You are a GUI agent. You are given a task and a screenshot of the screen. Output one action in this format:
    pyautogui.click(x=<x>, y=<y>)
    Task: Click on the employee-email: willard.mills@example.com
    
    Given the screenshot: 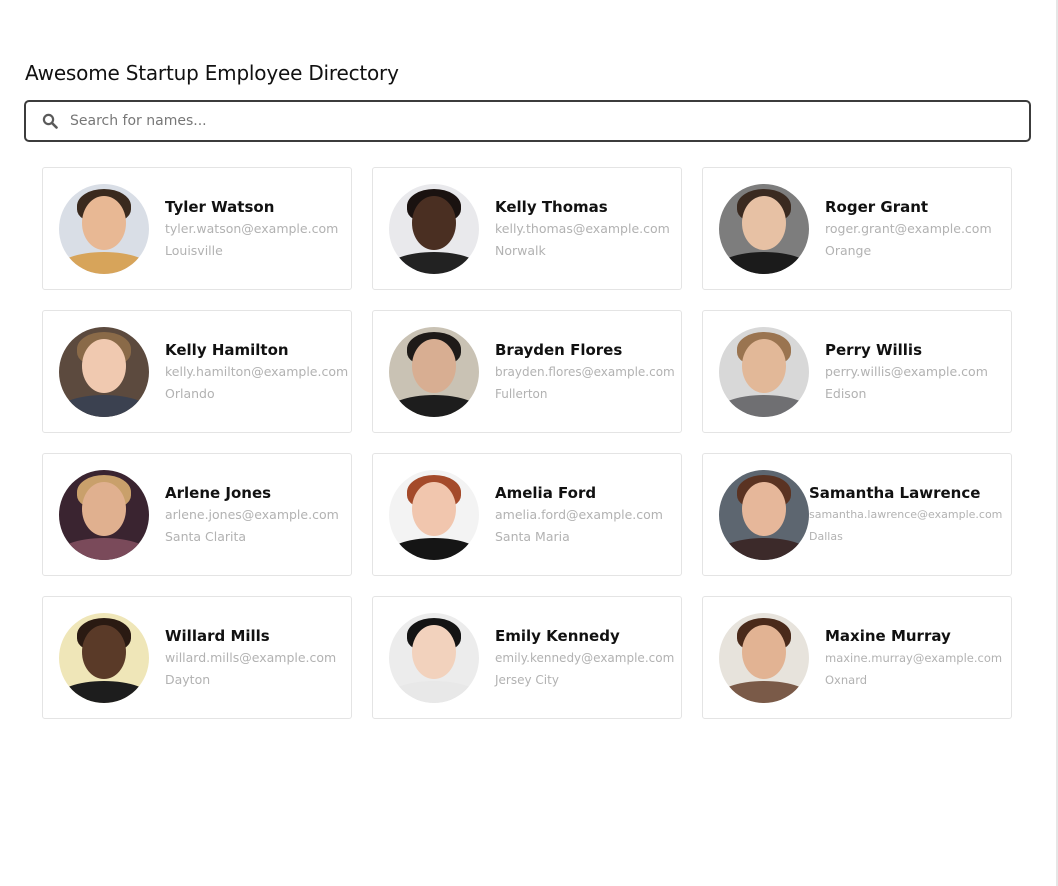 What is the action you would take?
    pyautogui.click(x=251, y=657)
    